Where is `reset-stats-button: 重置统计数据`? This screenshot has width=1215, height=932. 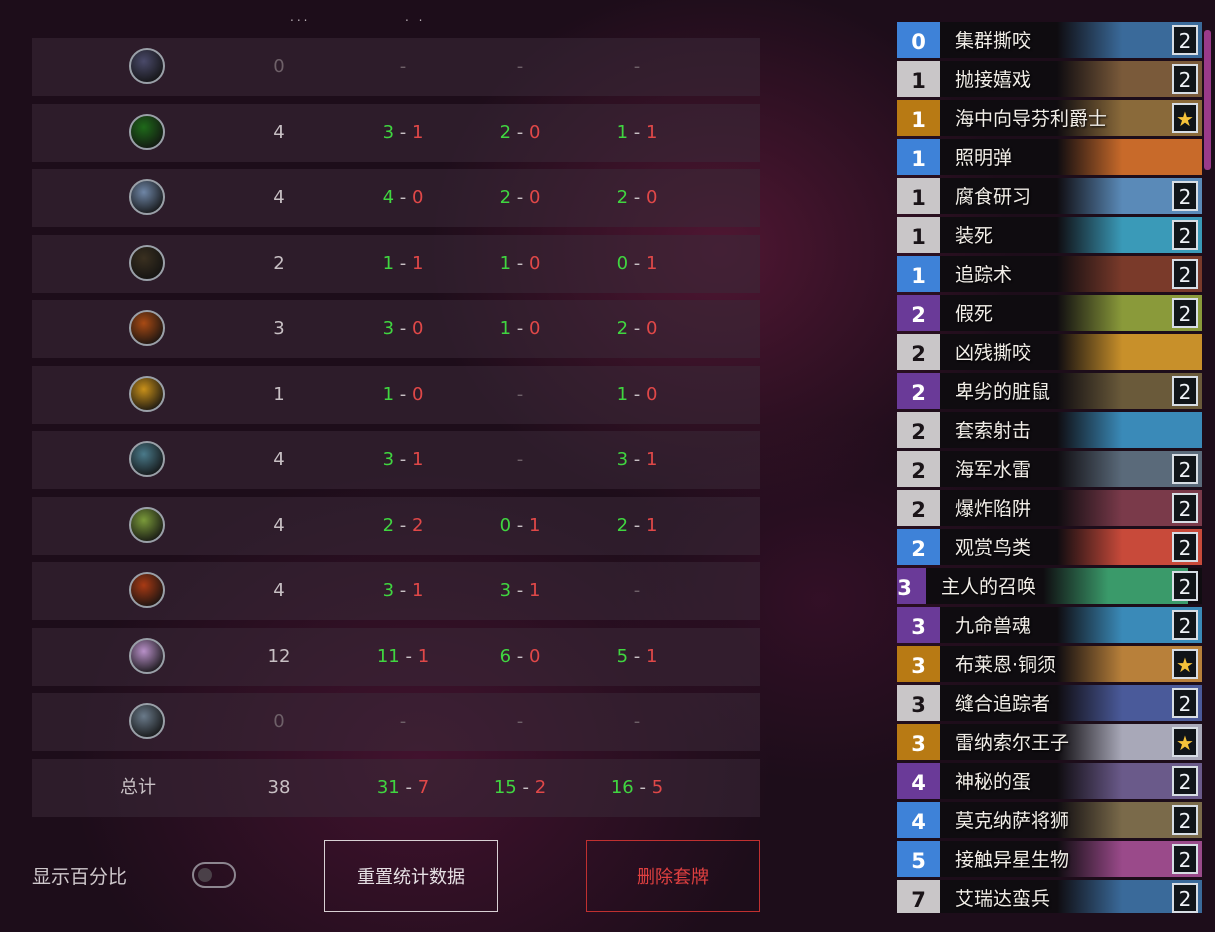
reset-stats-button: 重置统计数据 is located at coordinates (411, 876).